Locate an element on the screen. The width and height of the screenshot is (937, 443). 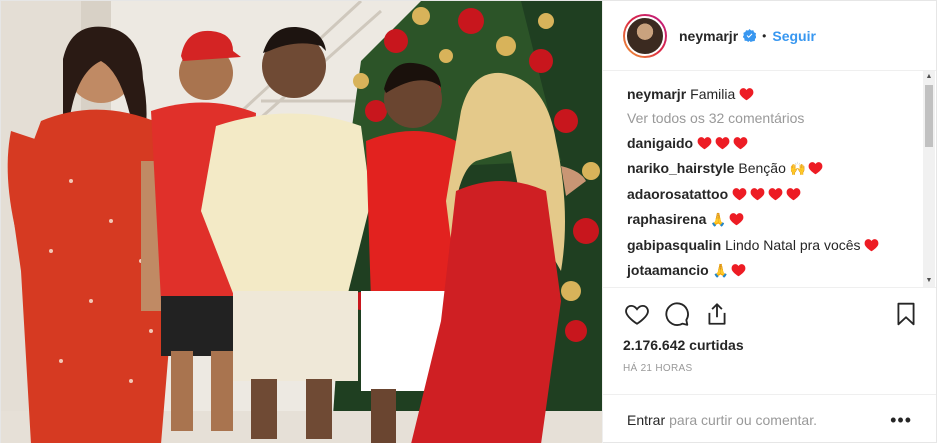
bookmark-icon is located at coordinates (906, 314).